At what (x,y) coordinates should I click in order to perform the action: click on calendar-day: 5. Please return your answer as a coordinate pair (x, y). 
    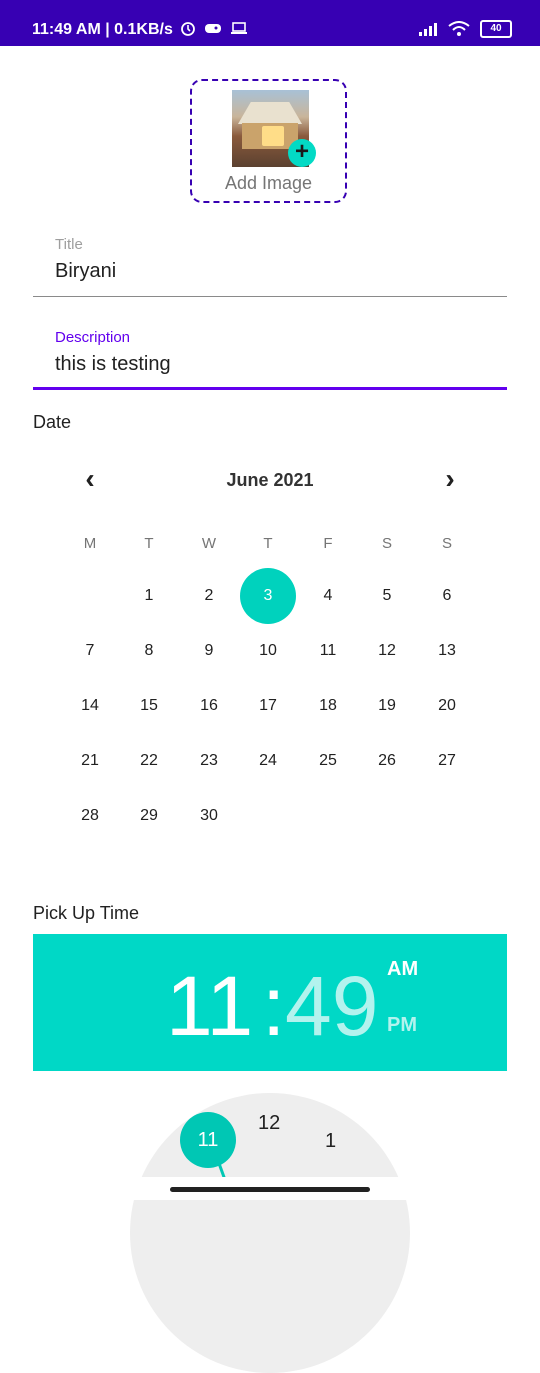
    Looking at the image, I should click on (387, 596).